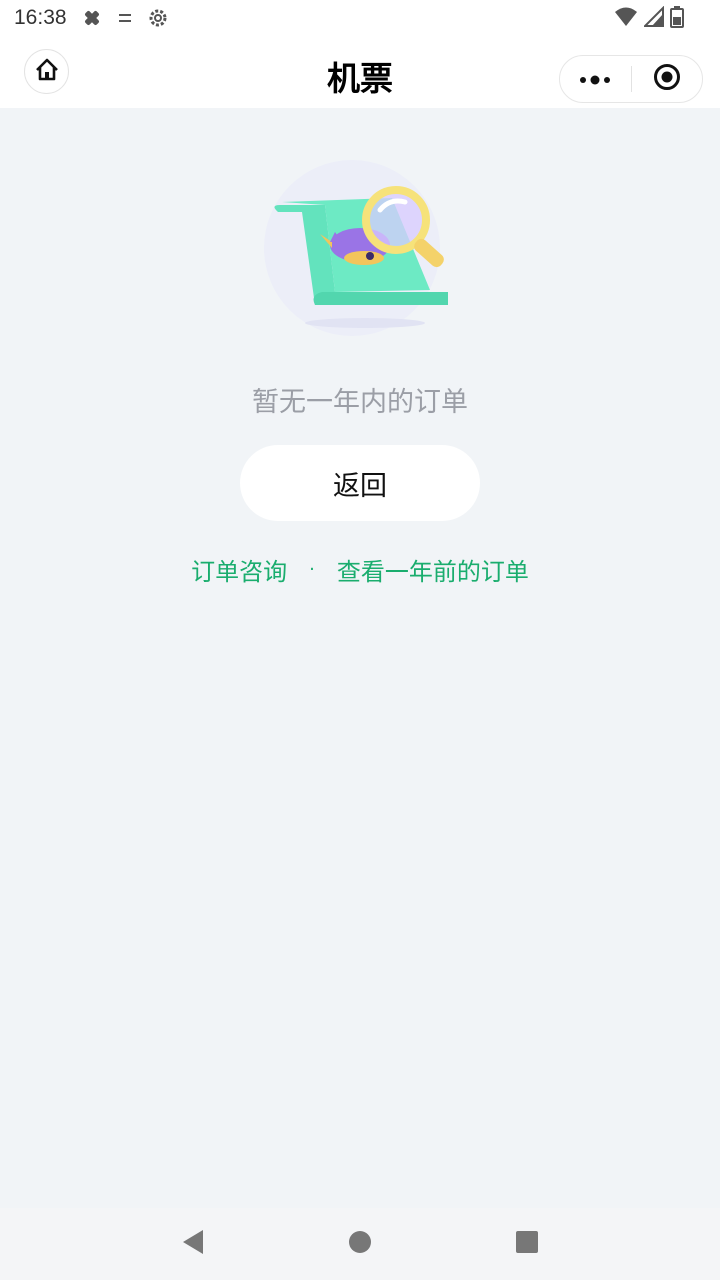  Describe the element at coordinates (40, 17) in the screenshot. I see `status-time: 16:38` at that location.